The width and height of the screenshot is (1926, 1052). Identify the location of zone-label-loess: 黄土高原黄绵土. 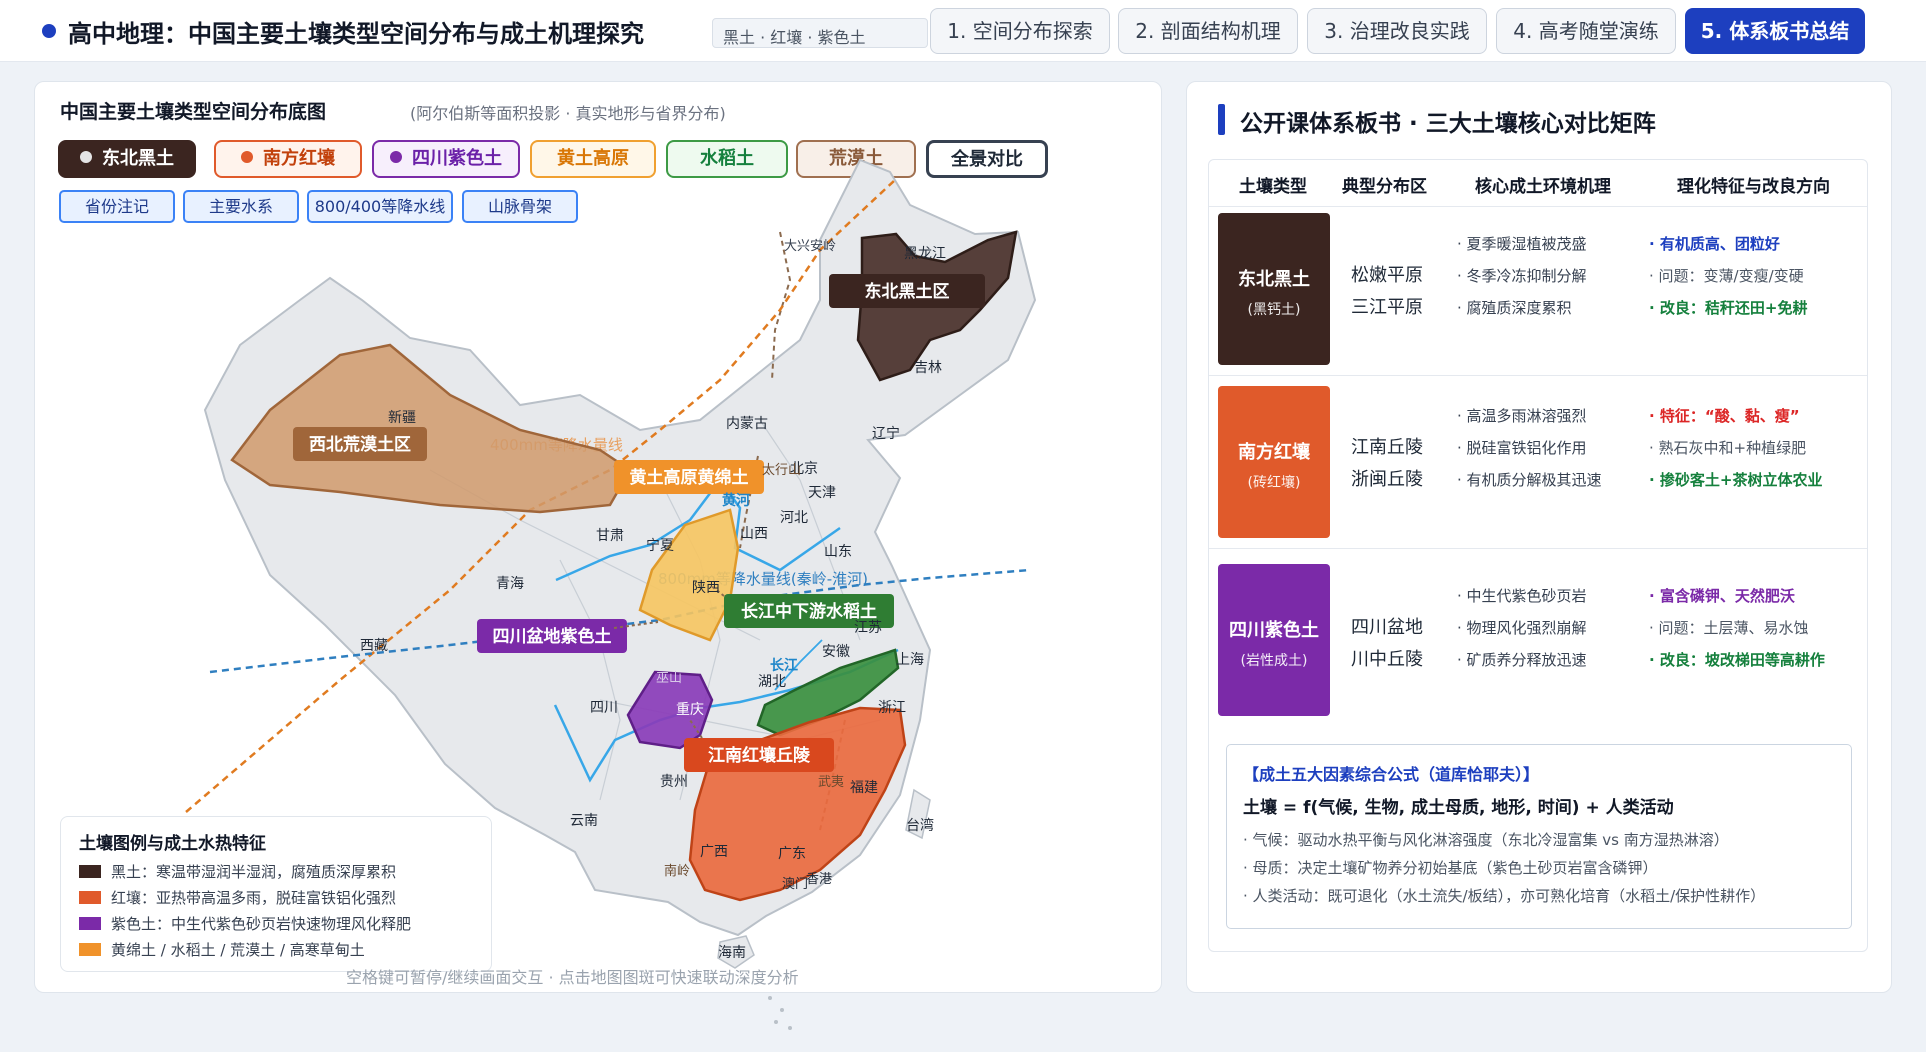
(689, 477).